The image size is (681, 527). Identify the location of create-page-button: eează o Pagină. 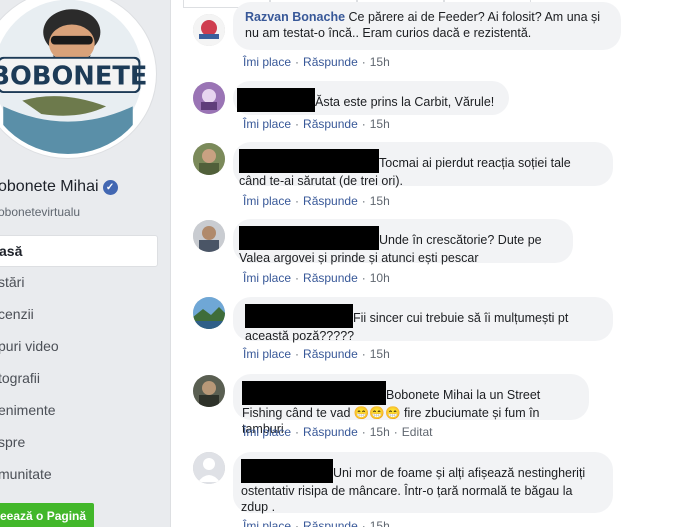
(47, 515).